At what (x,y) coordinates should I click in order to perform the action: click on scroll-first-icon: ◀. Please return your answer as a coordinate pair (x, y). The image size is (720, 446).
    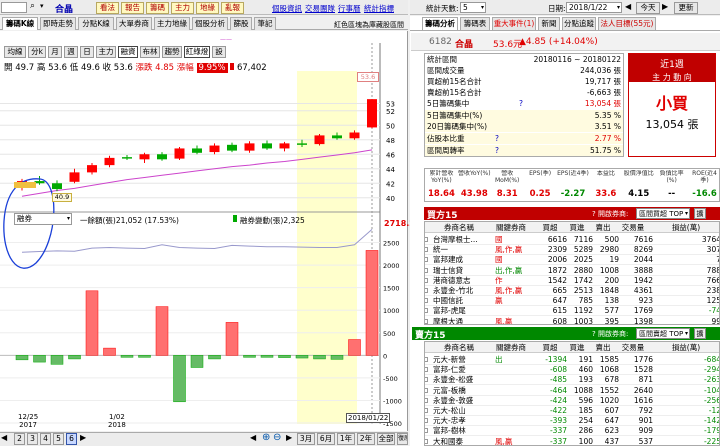
    Looking at the image, I should click on (253, 437).